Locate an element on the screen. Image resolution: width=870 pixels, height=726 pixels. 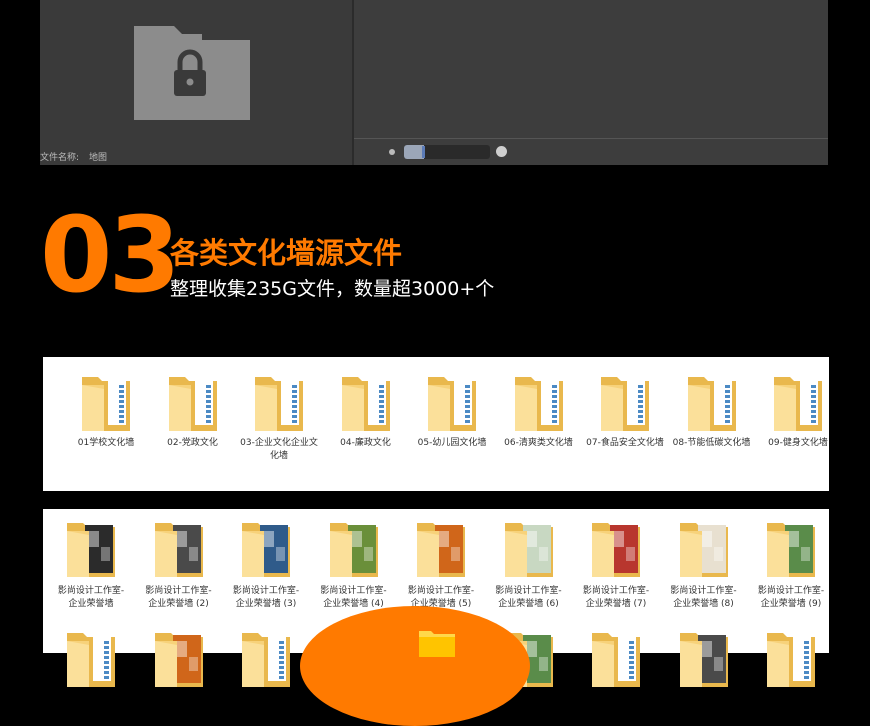
folder-item: 03-企业文化企业文化墙 is located at coordinates (279, 417).